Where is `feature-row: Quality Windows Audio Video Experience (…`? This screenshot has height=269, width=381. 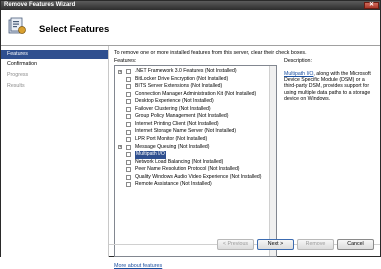 feature-row: Quality Windows Audio Video Experience (… is located at coordinates (192, 178).